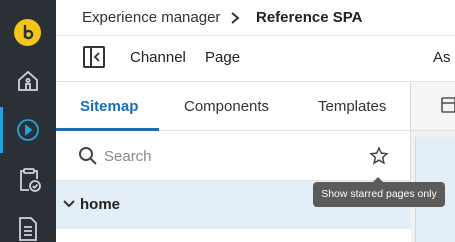 The image size is (455, 242). Describe the element at coordinates (379, 192) in the screenshot. I see `star-filter-tooltip: Show starred pages only` at that location.